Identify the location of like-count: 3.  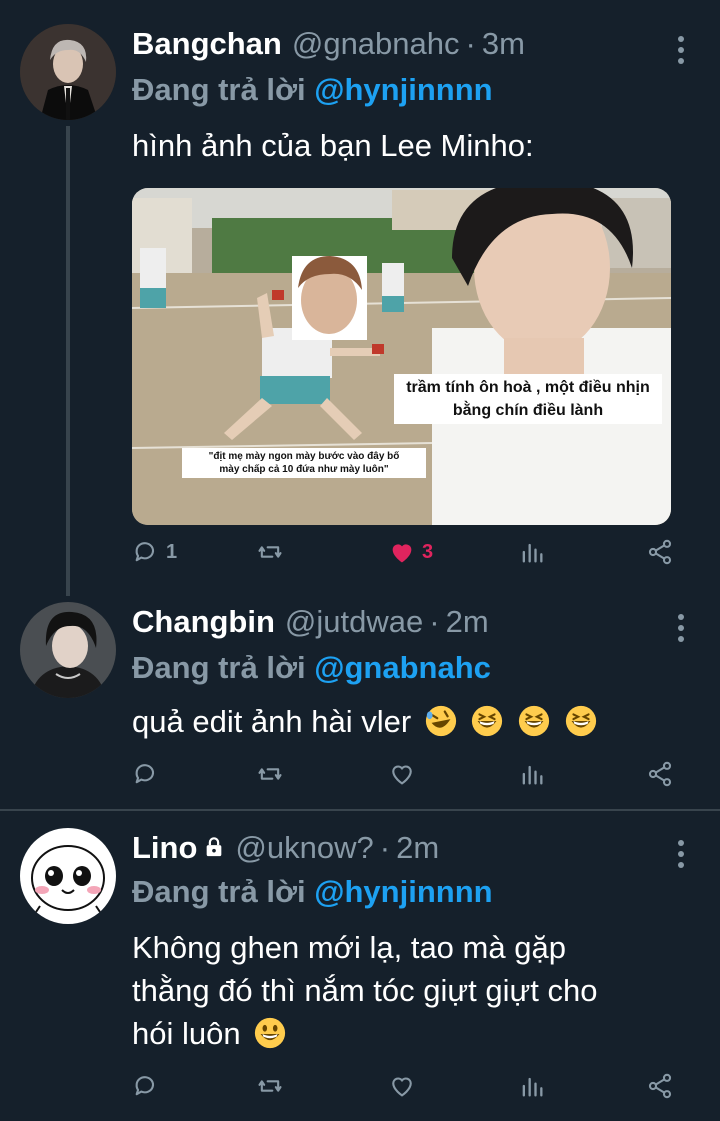
(428, 551).